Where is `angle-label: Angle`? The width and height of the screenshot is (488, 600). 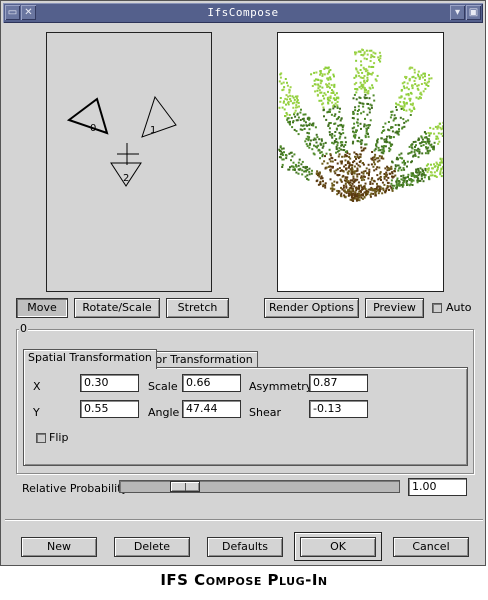
angle-label: Angle is located at coordinates (164, 412).